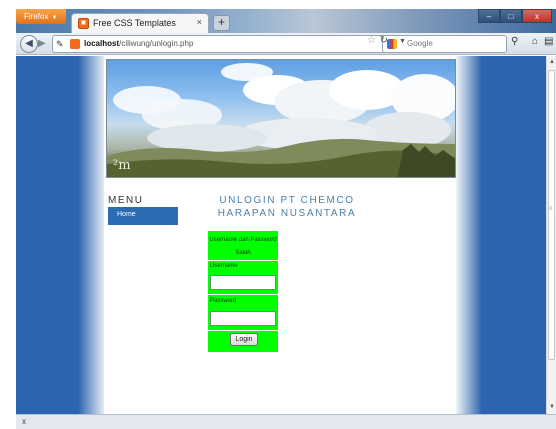  Describe the element at coordinates (42, 43) in the screenshot. I see `forward-arrow-icon: ▶` at that location.